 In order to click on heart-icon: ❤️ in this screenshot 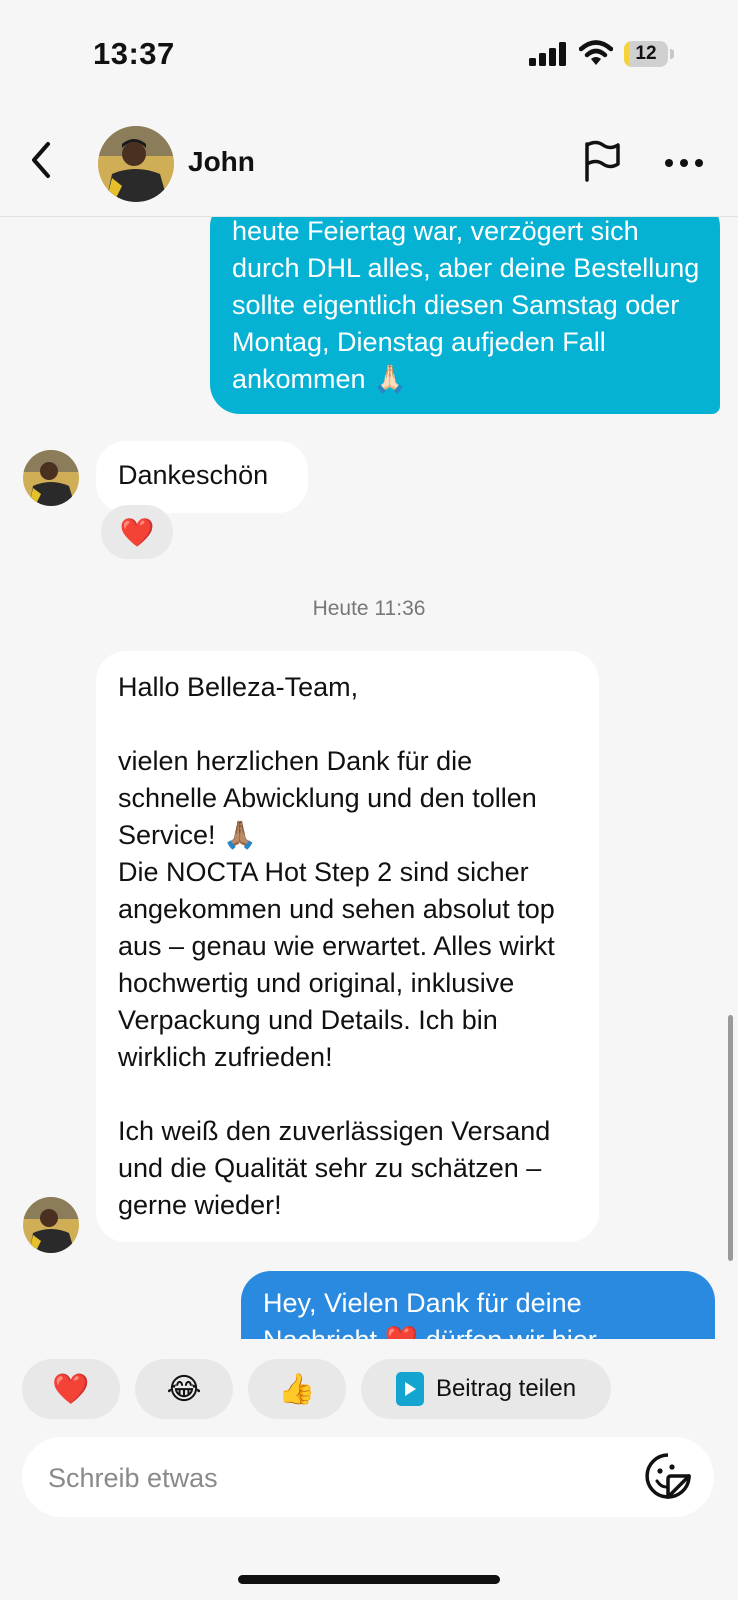, I will do `click(71, 1389)`.